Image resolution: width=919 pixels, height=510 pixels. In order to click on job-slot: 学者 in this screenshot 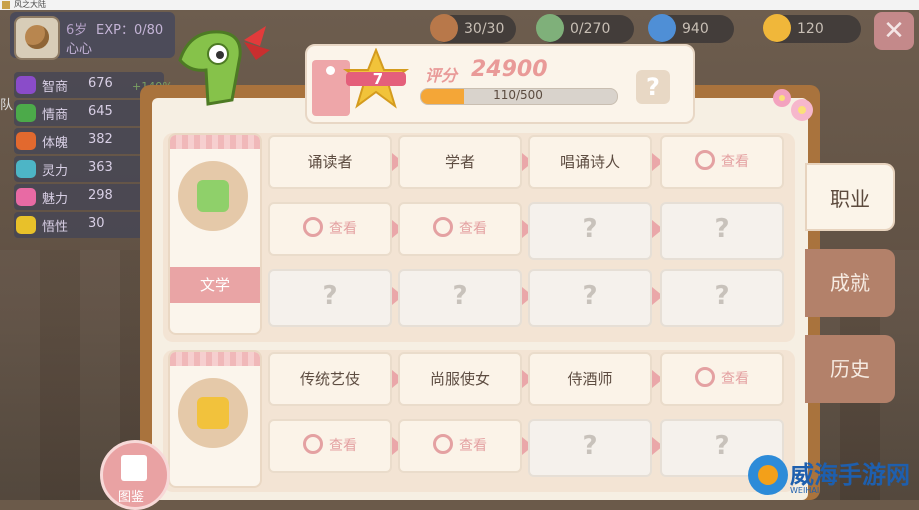, I will do `click(460, 162)`.